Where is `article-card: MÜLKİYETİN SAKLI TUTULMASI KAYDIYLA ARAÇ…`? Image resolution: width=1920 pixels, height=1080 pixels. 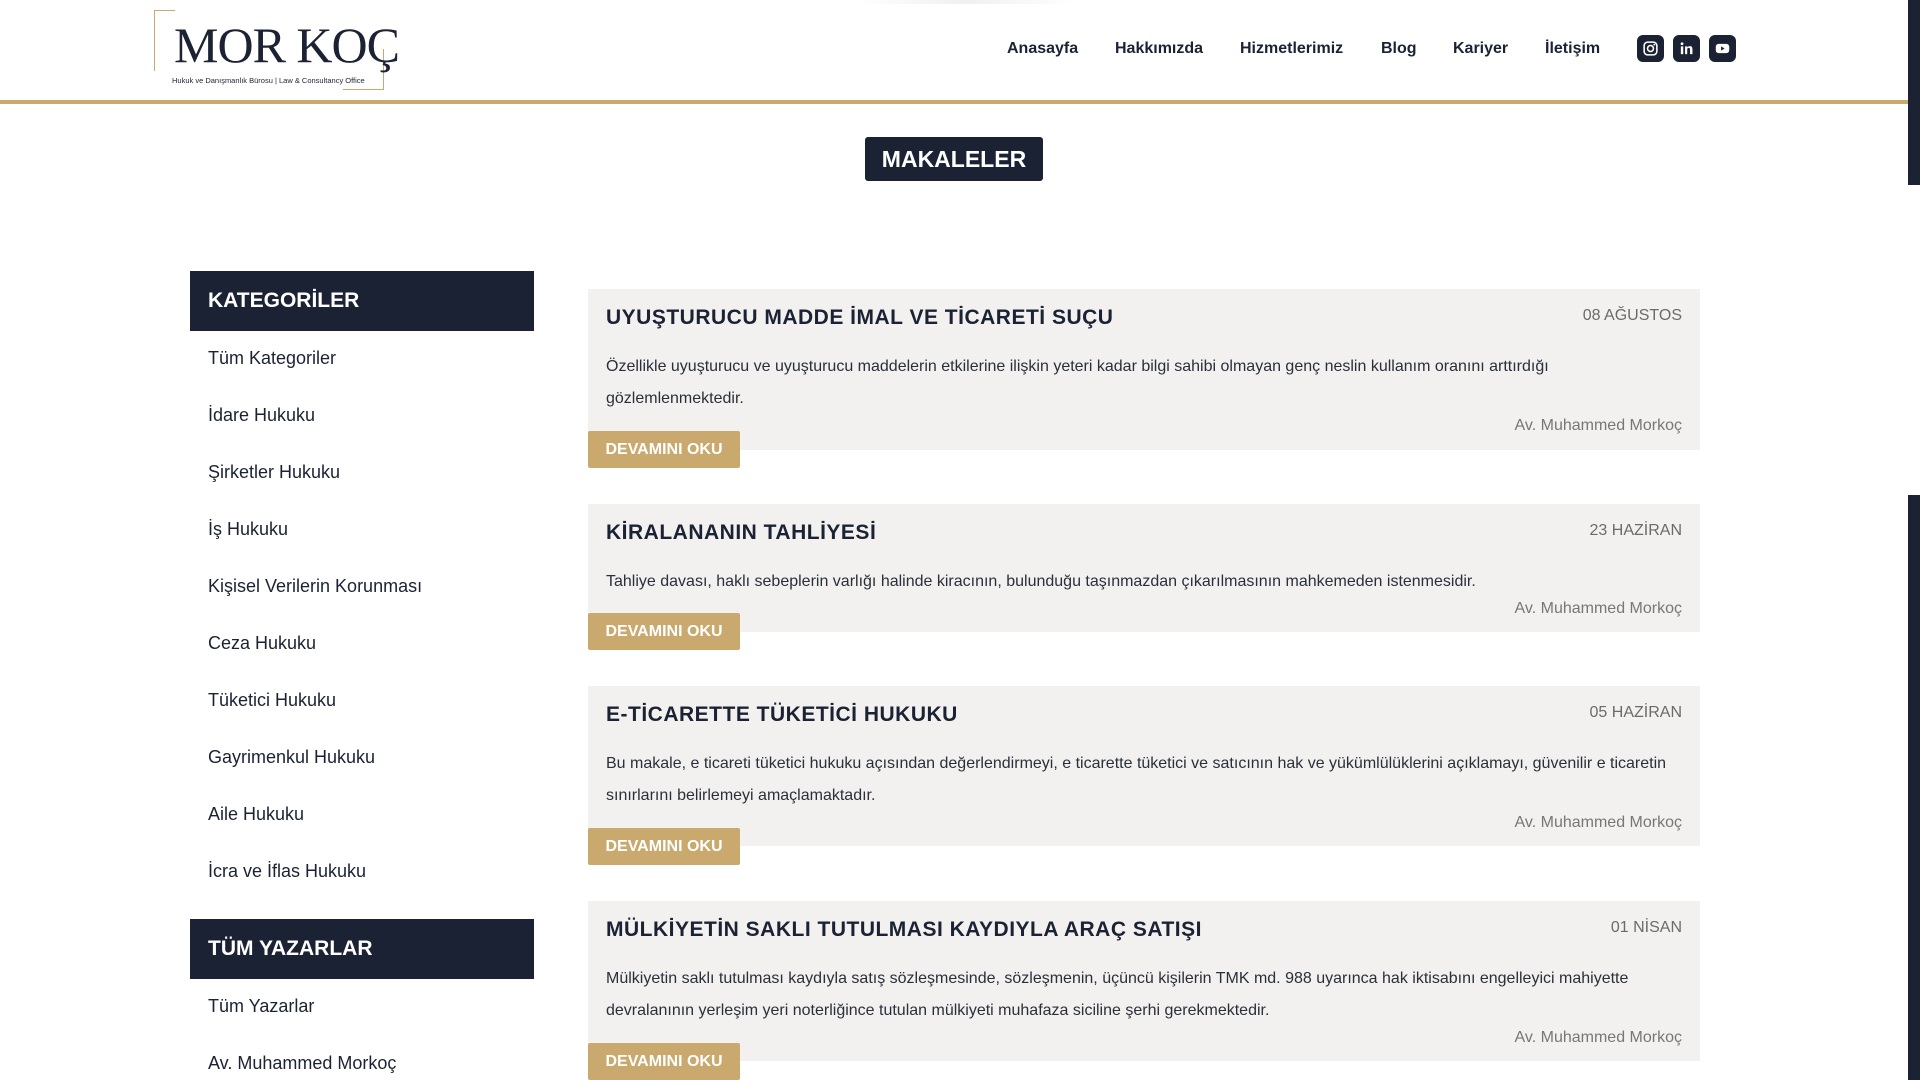 article-card: MÜLKİYETİN SAKLI TUTULMASI KAYDIYLA ARAÇ… is located at coordinates (1144, 990).